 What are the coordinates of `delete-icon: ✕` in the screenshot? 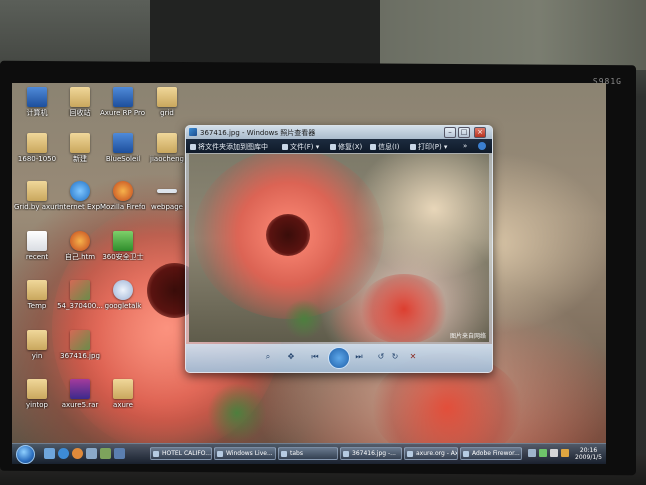 It's located at (413, 357).